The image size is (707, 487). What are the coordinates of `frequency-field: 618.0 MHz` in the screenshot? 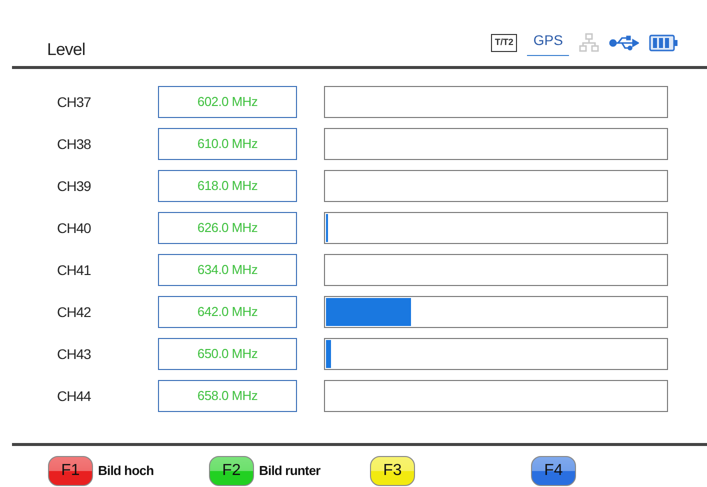 It's located at (227, 186).